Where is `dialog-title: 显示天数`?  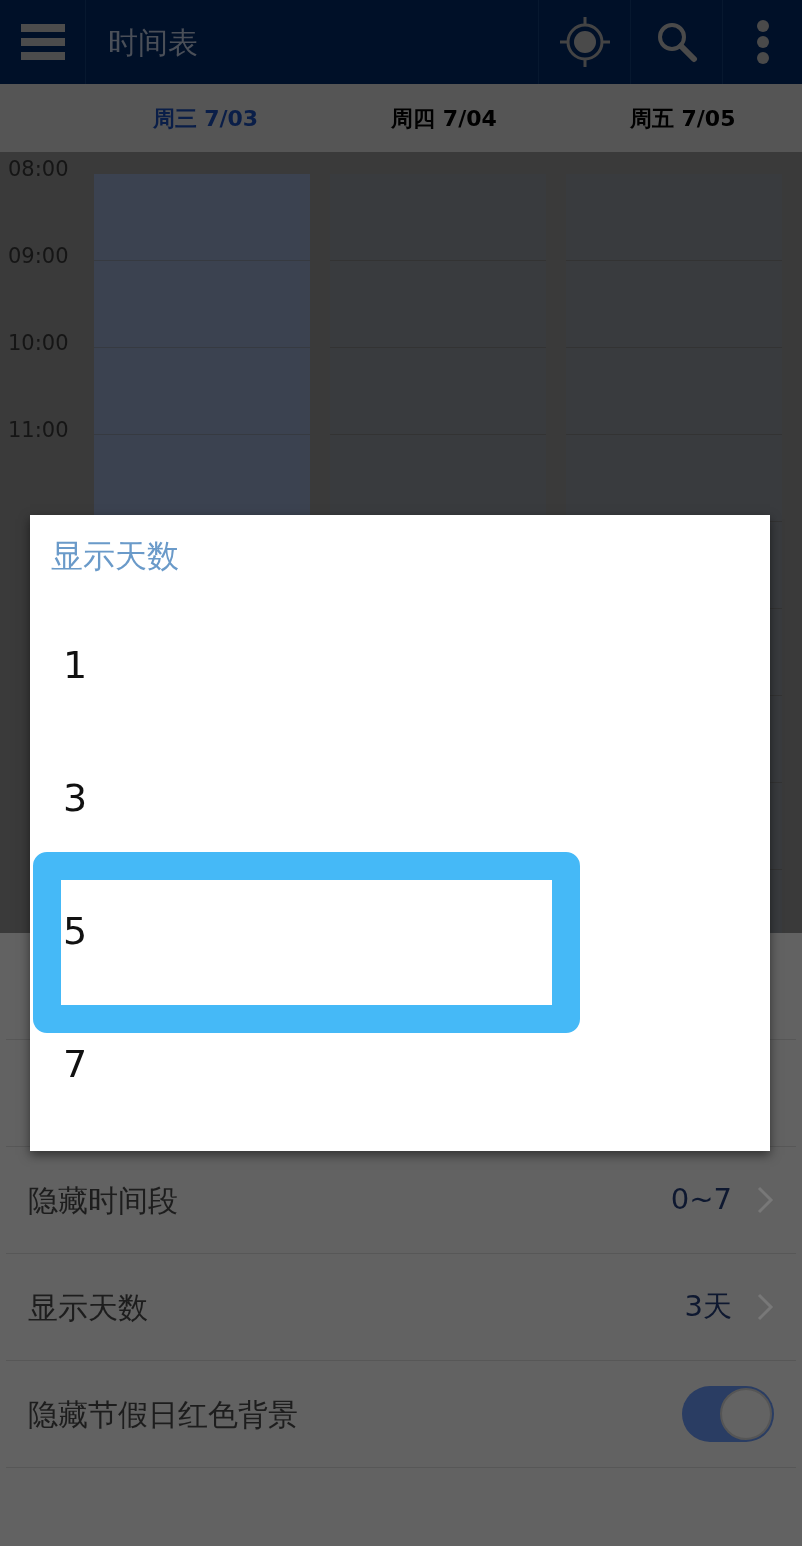
dialog-title: 显示天数 is located at coordinates (115, 556).